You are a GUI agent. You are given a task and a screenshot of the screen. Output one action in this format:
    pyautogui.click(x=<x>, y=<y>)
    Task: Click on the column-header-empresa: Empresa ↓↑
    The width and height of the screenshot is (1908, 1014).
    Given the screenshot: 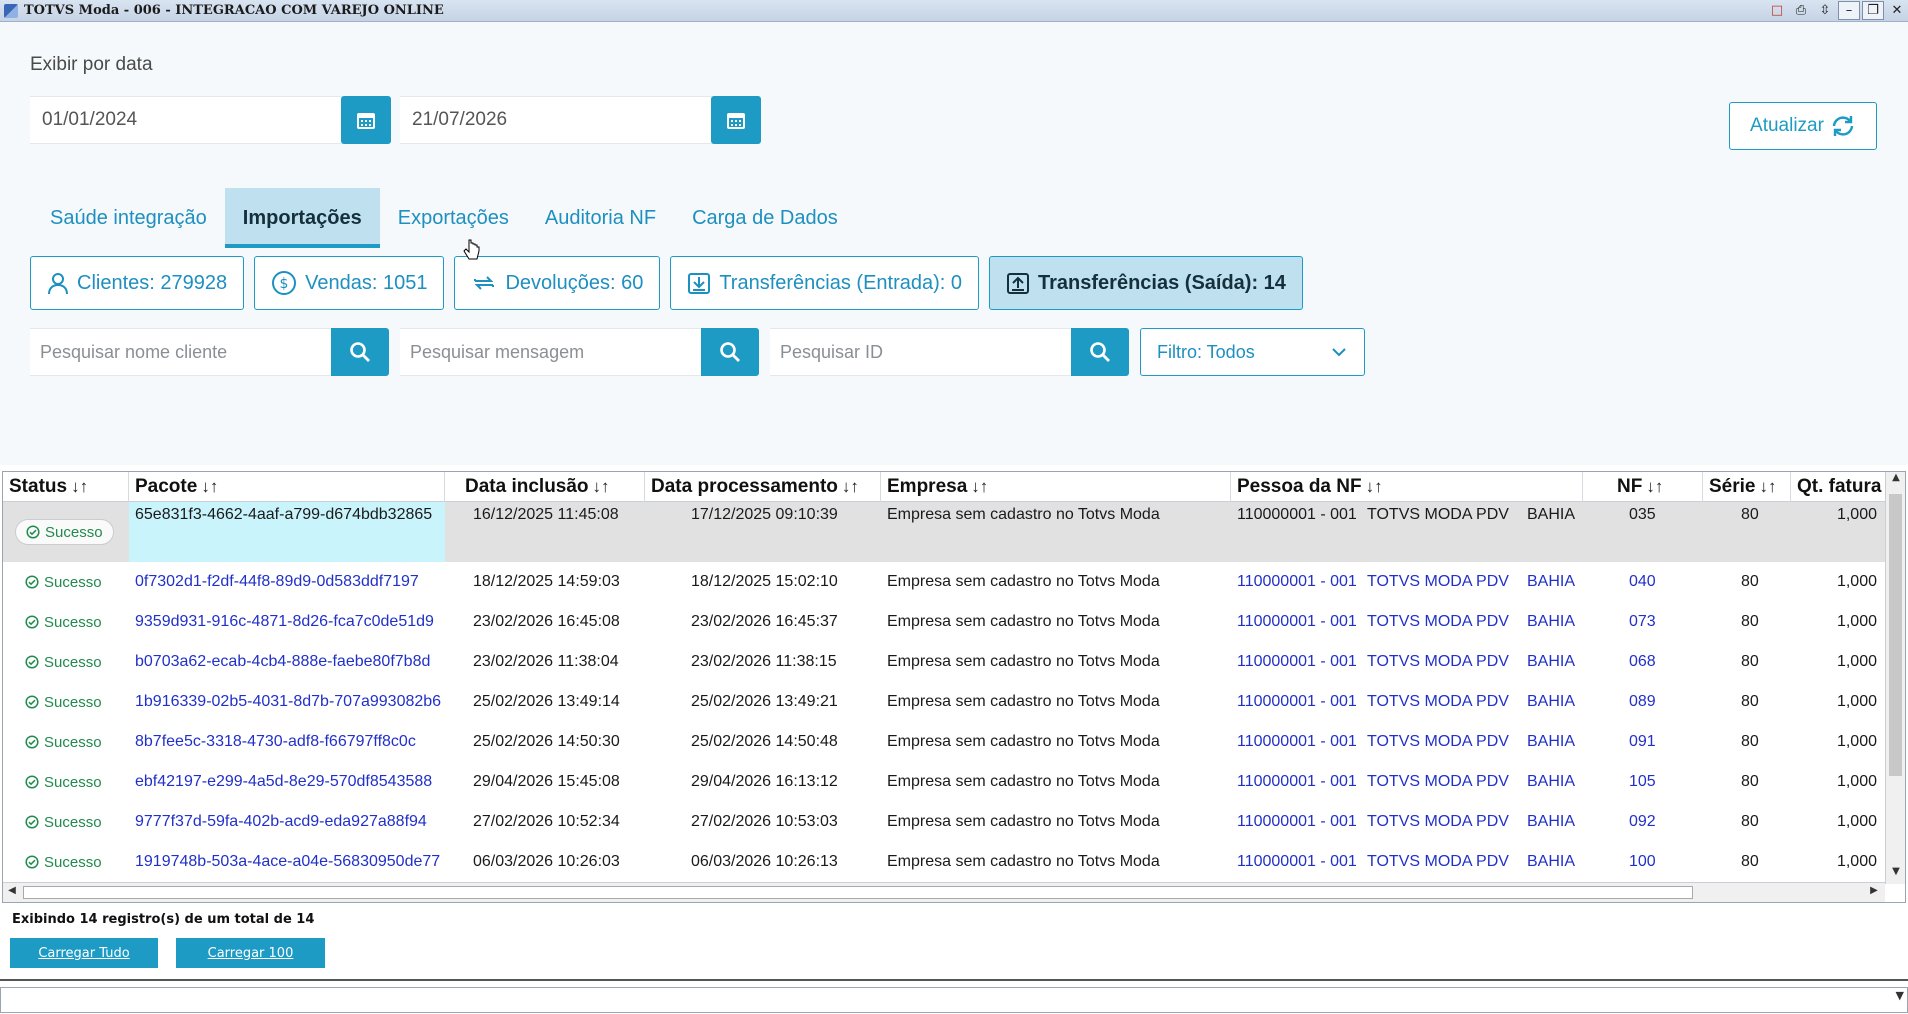 What is the action you would take?
    pyautogui.click(x=1056, y=487)
    